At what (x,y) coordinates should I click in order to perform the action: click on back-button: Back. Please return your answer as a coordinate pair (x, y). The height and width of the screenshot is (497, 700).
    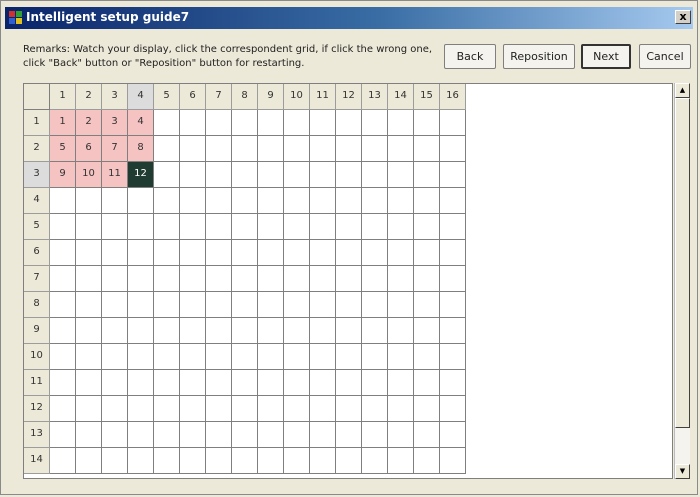
    Looking at the image, I should click on (470, 56).